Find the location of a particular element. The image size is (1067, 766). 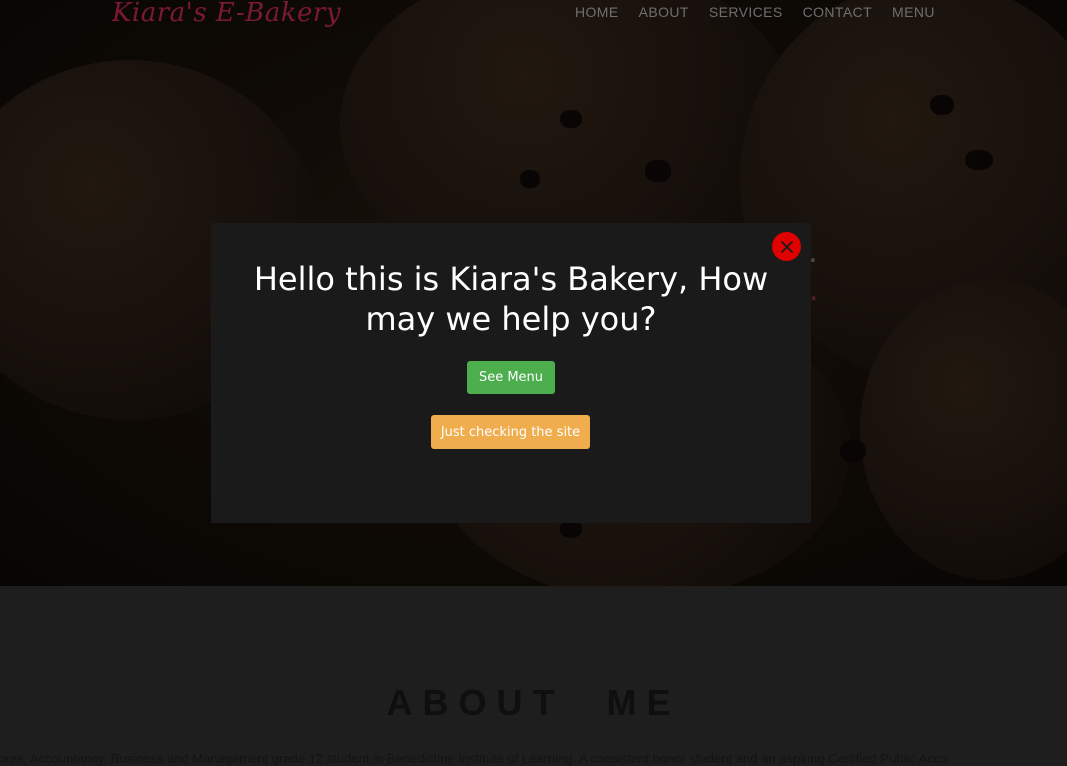

nav-item-contact: CONTACT is located at coordinates (837, 12).